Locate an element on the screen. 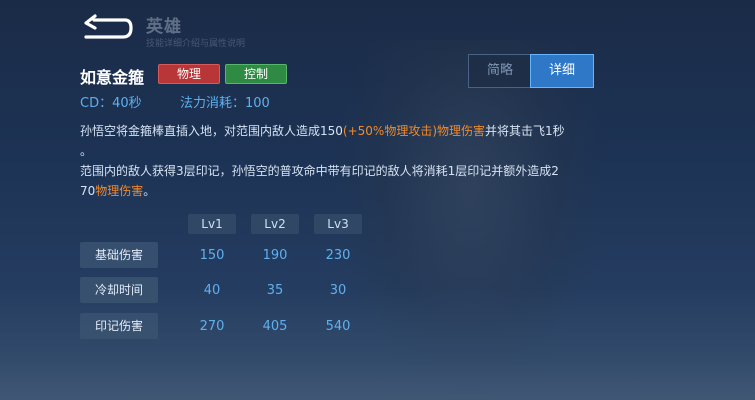 This screenshot has height=400, width=755. header-title: 英雄 is located at coordinates (164, 27).